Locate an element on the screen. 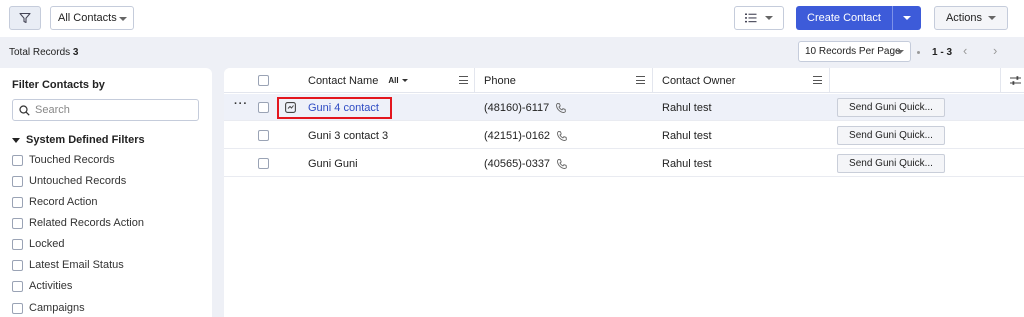  phone-number: (48160)-6117 is located at coordinates (517, 107).